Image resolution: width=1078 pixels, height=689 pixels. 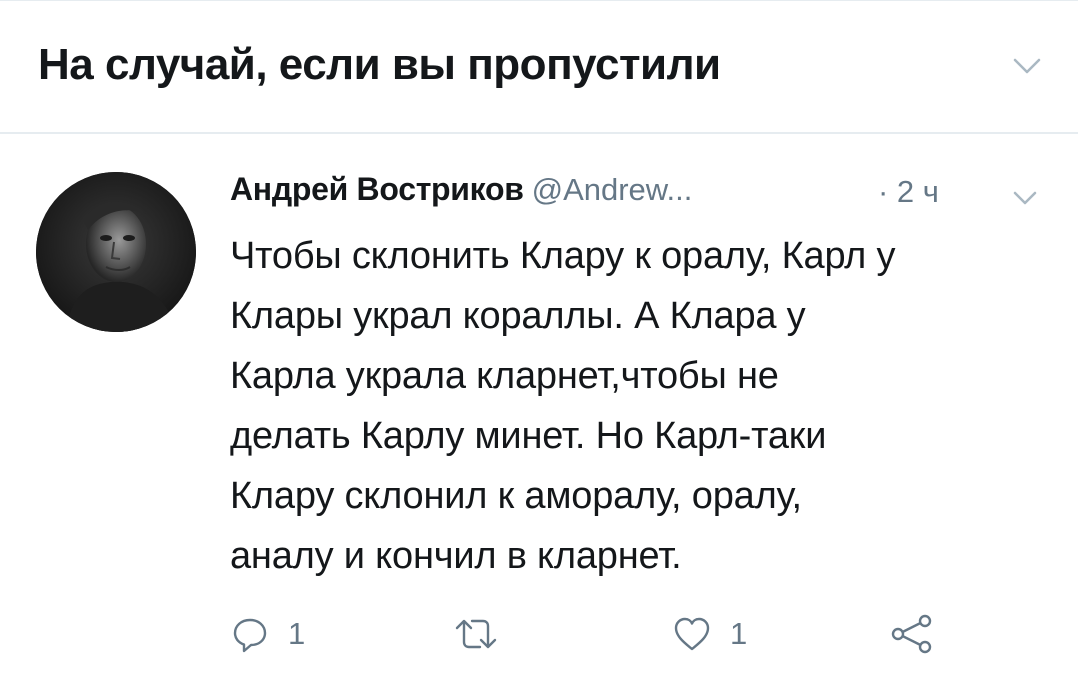 What do you see at coordinates (456, 556) in the screenshot?
I see `tweet-text-line: аналу и кончил в кларнет.` at bounding box center [456, 556].